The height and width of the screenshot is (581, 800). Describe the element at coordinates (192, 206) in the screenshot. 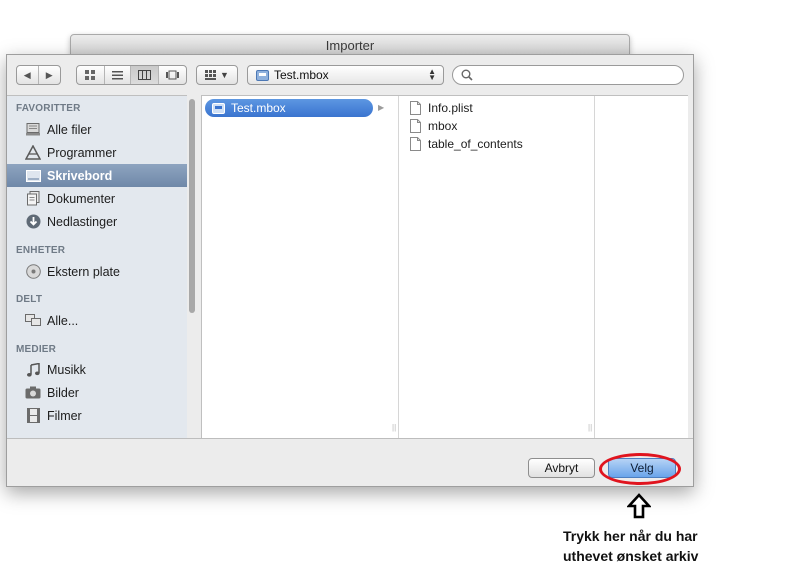

I see `sidebar-scrollbar` at that location.